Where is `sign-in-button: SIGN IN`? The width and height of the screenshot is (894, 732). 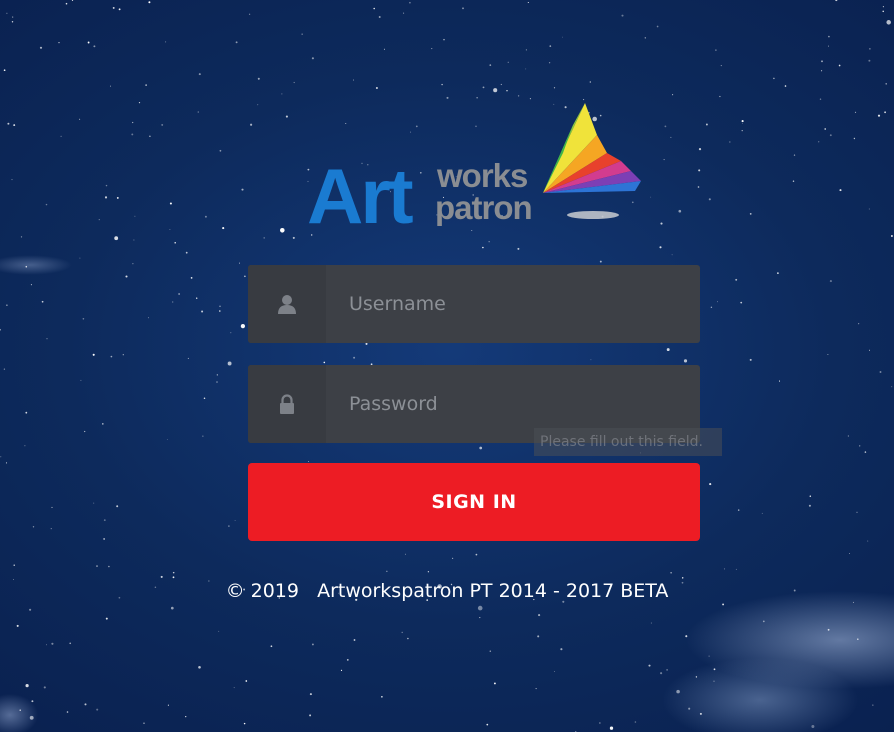
sign-in-button: SIGN IN is located at coordinates (474, 502).